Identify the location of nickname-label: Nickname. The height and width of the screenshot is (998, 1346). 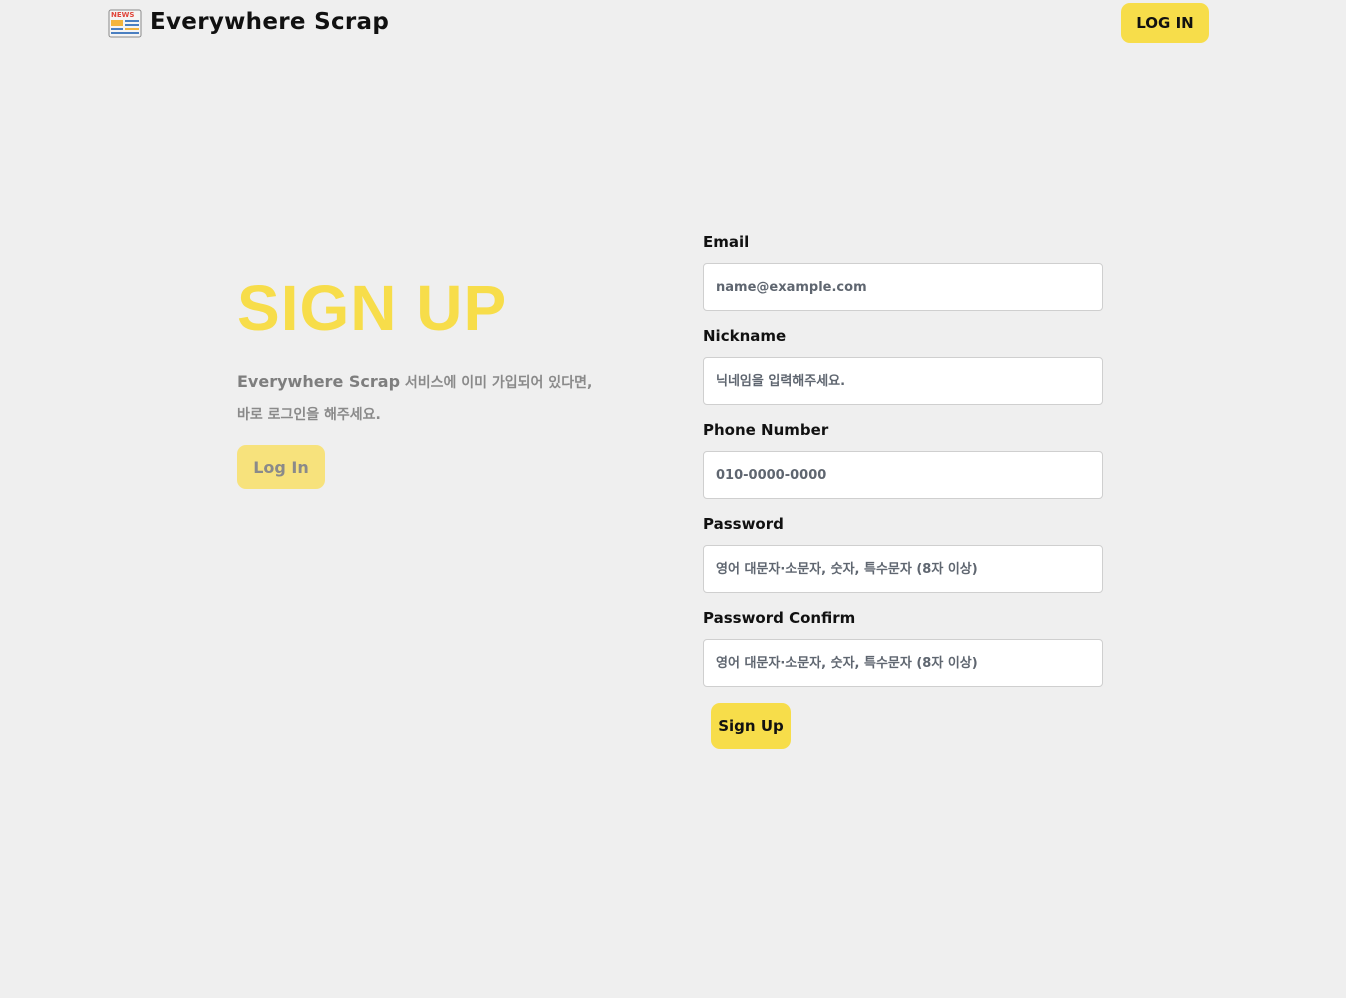
(745, 336).